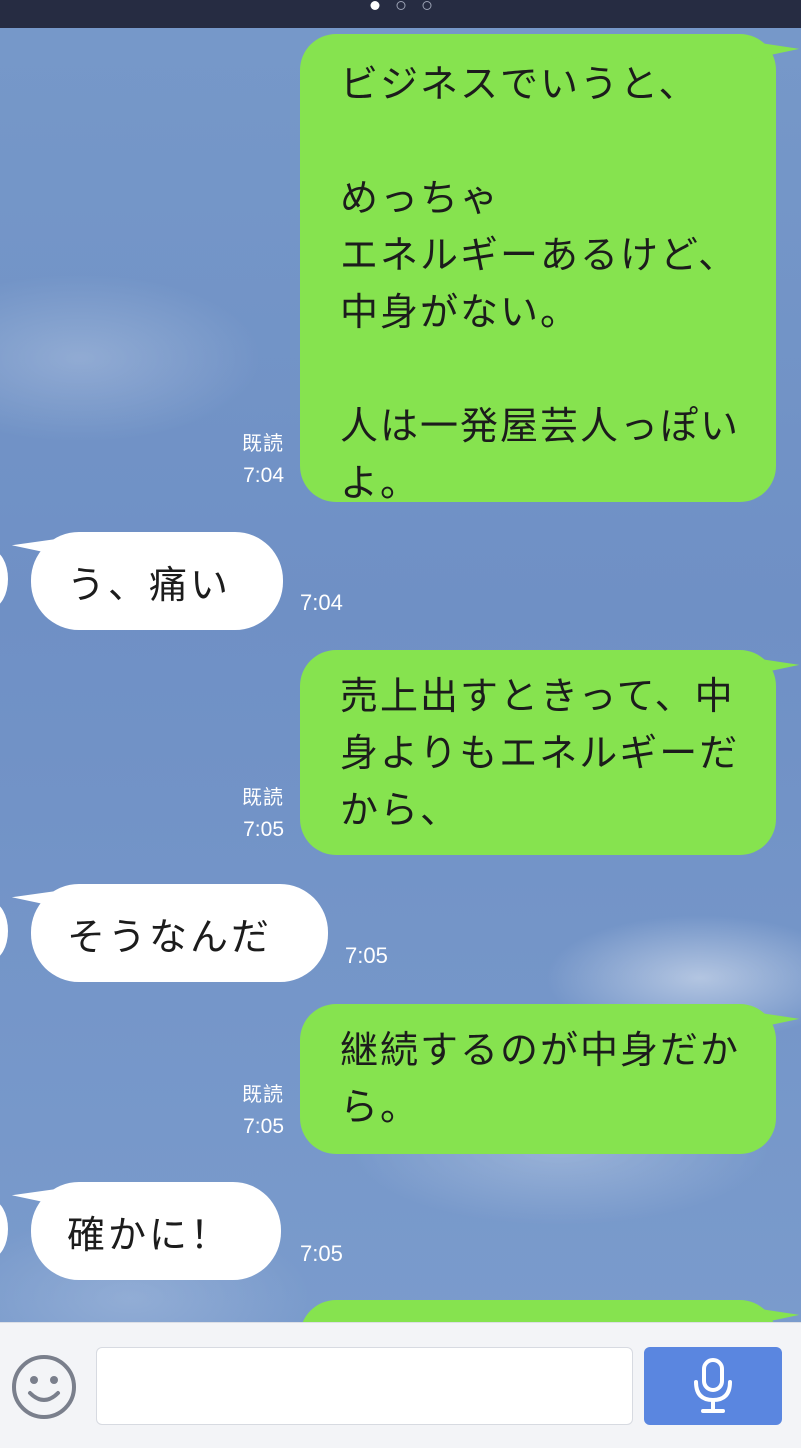 Image resolution: width=801 pixels, height=1448 pixels. What do you see at coordinates (364, 1386) in the screenshot?
I see `message-input` at bounding box center [364, 1386].